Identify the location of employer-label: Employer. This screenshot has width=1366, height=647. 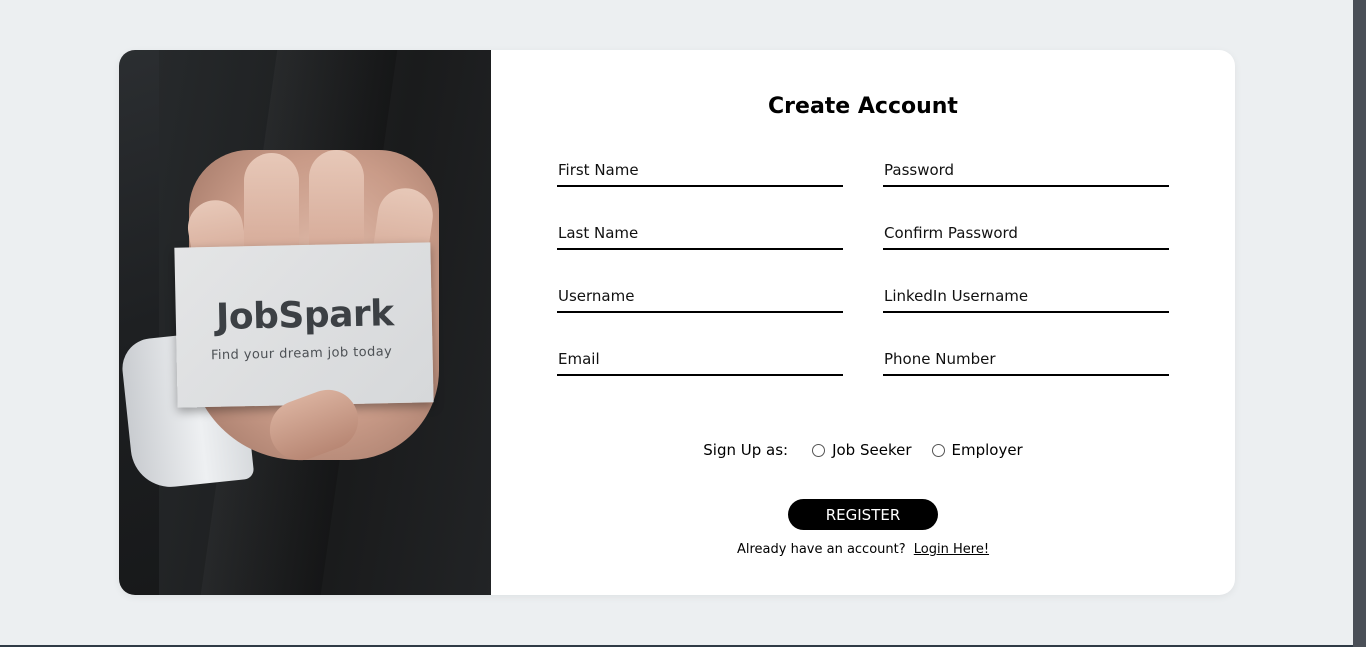
(987, 450).